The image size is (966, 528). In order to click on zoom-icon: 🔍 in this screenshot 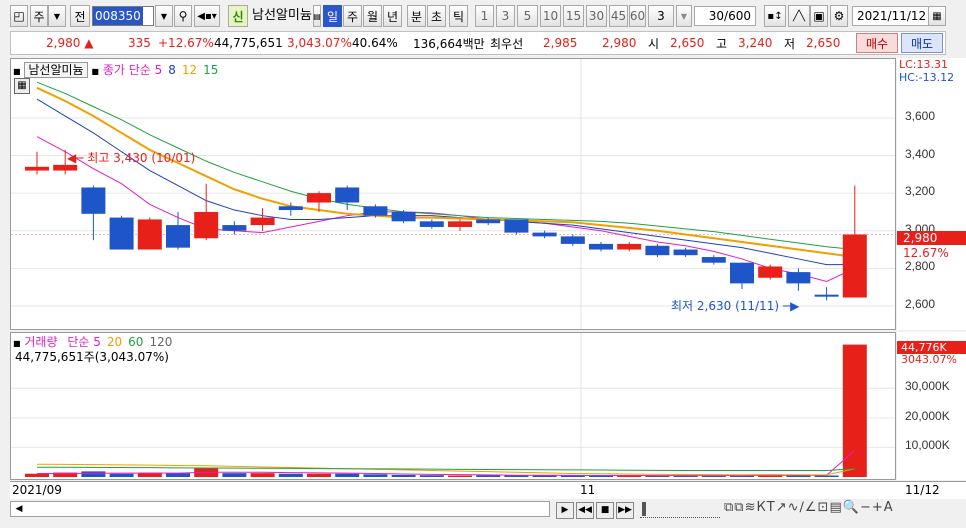, I will do `click(851, 507)`.